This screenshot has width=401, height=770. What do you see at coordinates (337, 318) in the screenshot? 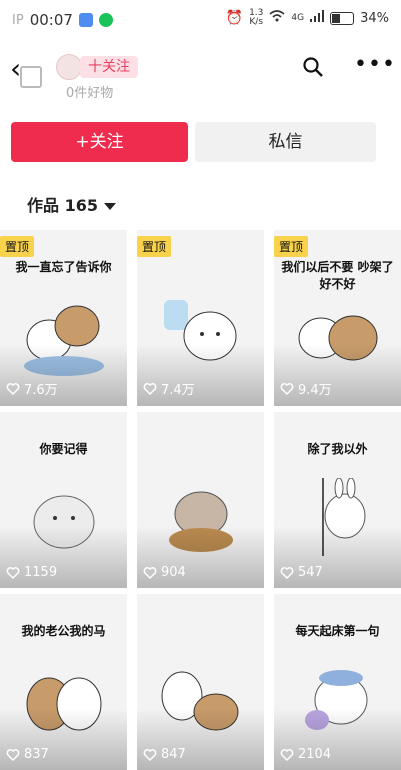
I see `post-tile: 置顶 我们以后不要 吵架了好不好 9.4万` at bounding box center [337, 318].